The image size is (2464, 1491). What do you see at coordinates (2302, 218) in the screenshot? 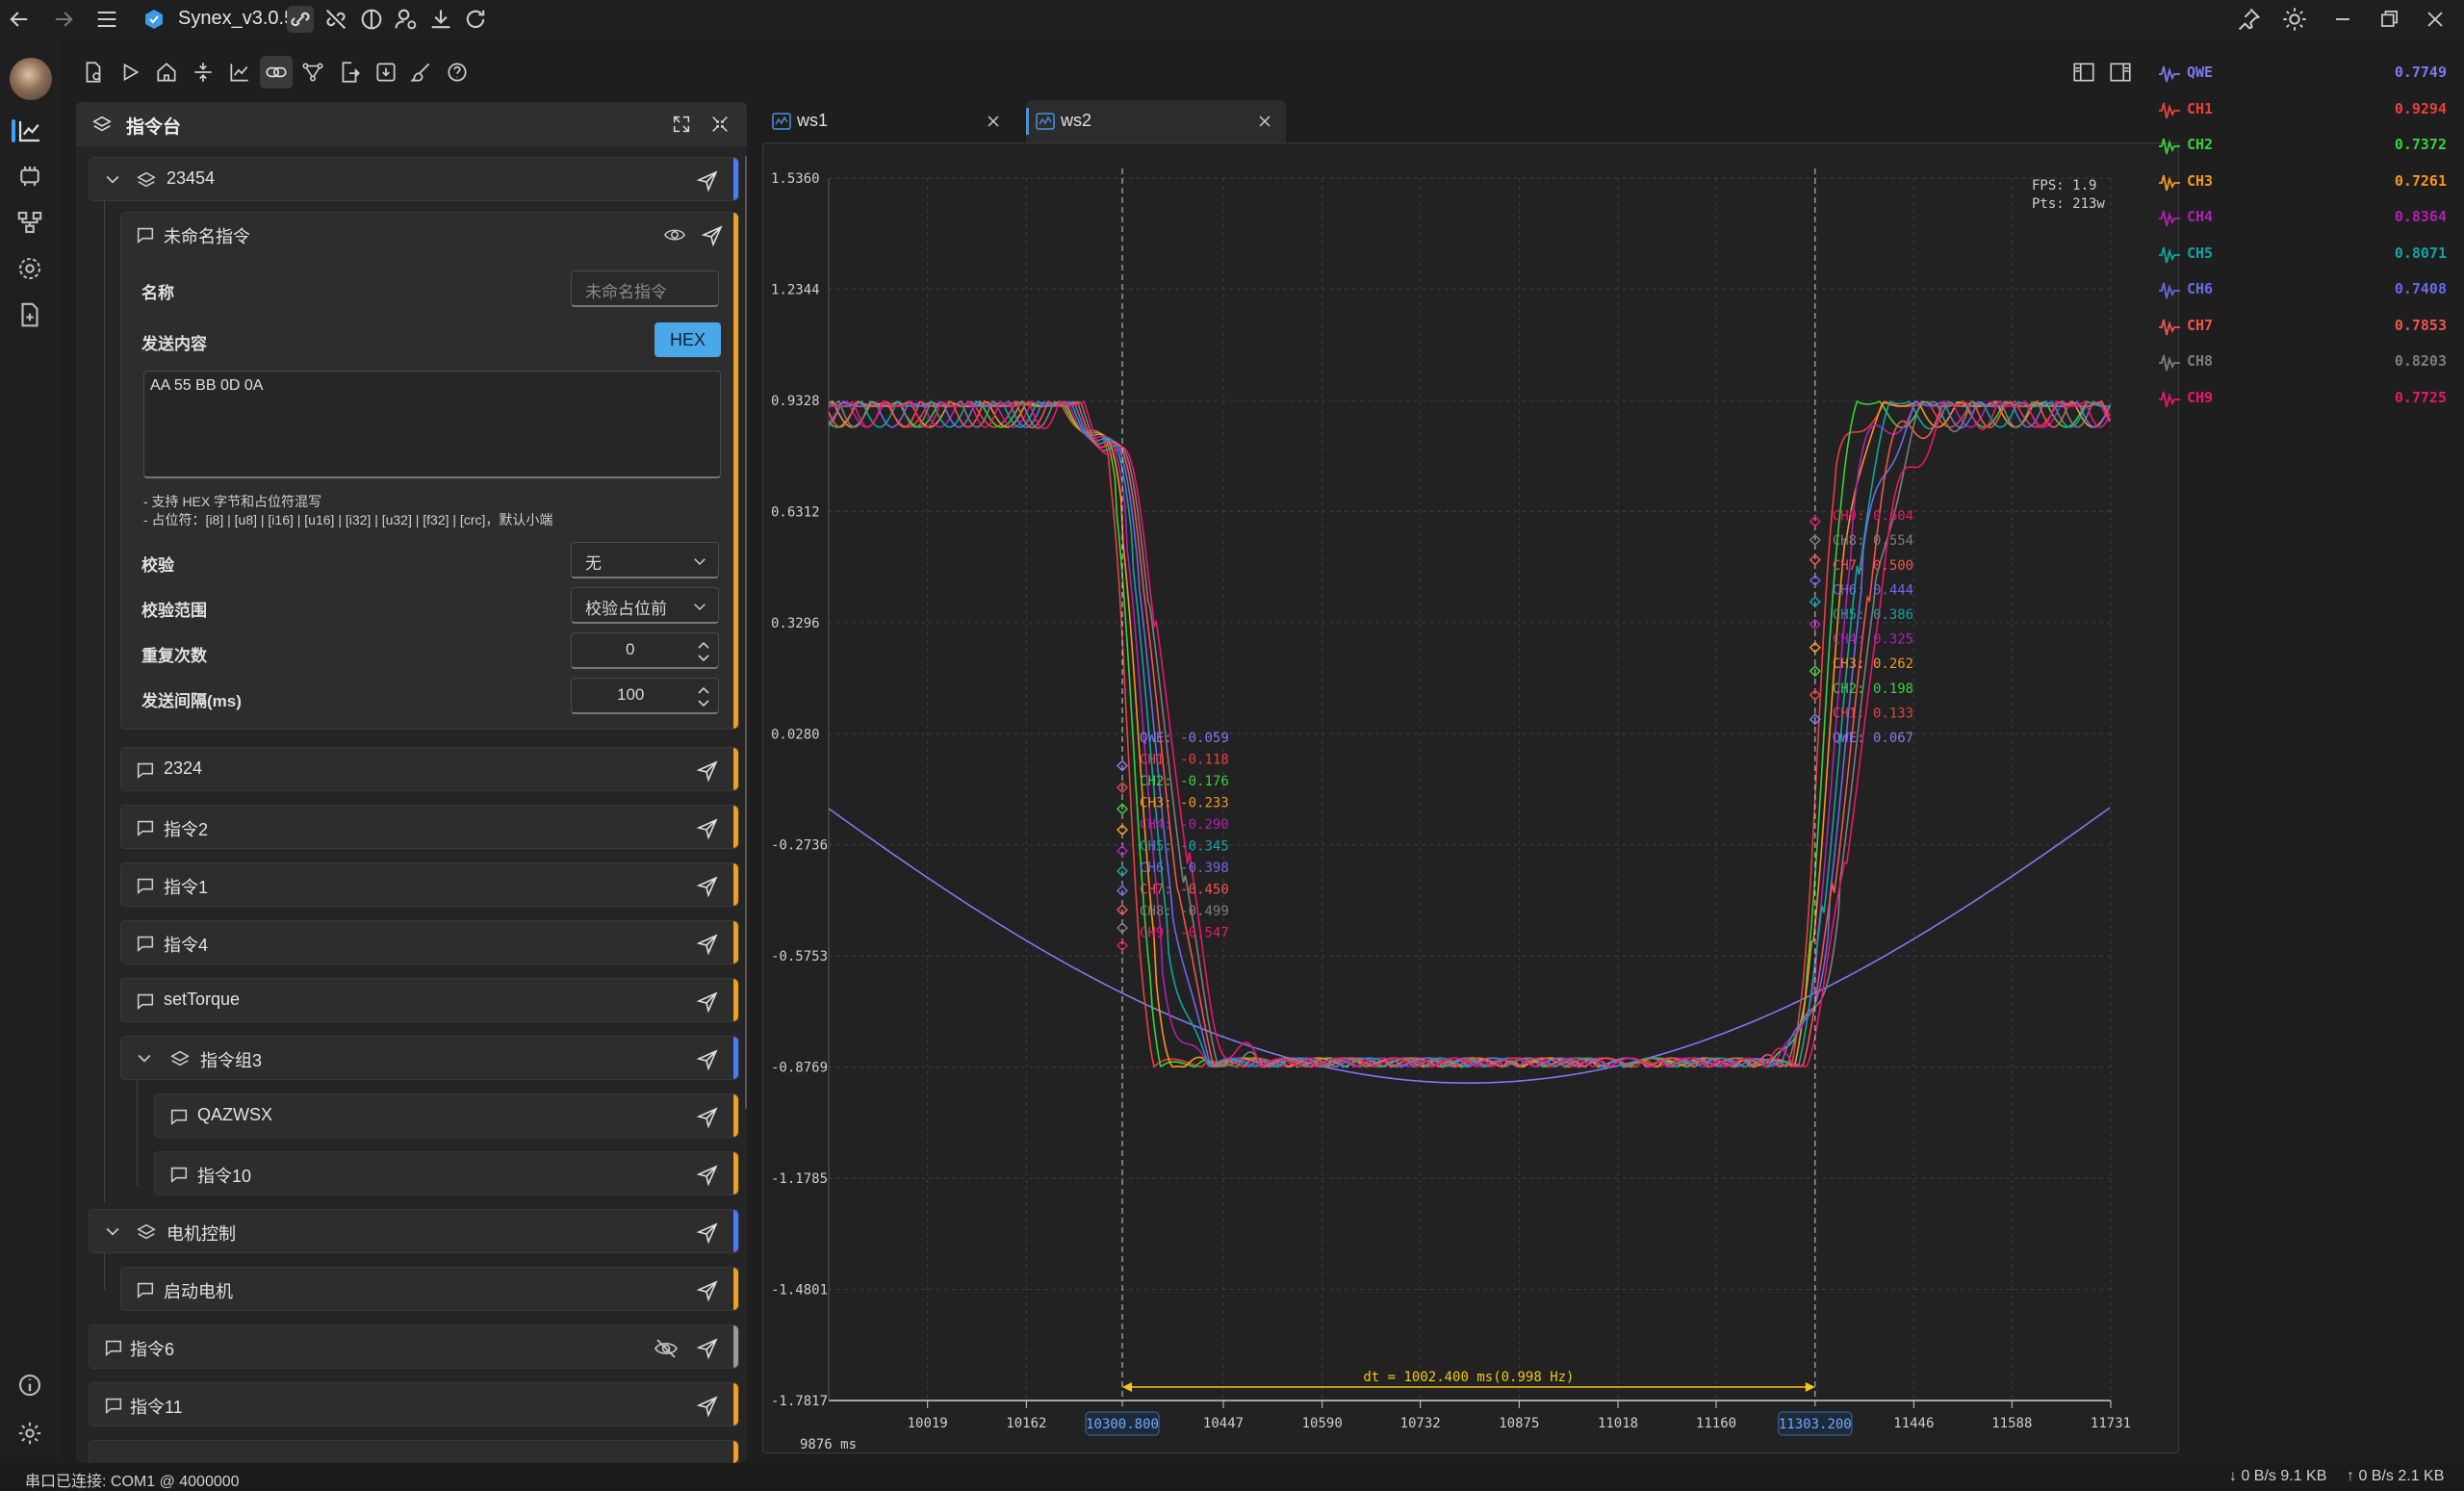
I see `legend-item-ch4: CH4 0.8364` at bounding box center [2302, 218].